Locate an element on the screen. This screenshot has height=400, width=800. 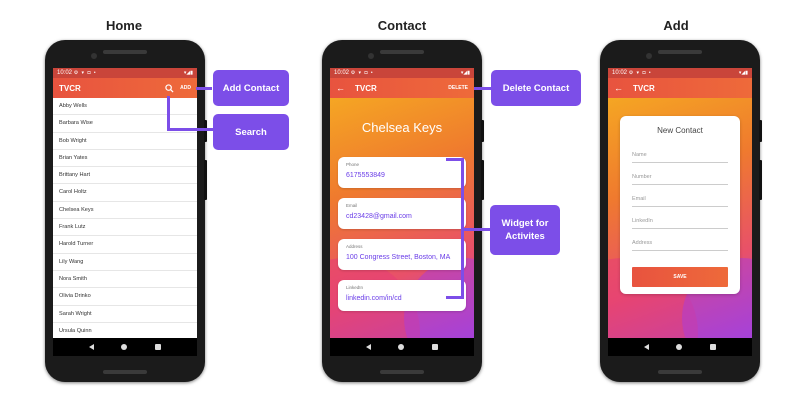
add-heading: Add is located at coordinates (676, 25).